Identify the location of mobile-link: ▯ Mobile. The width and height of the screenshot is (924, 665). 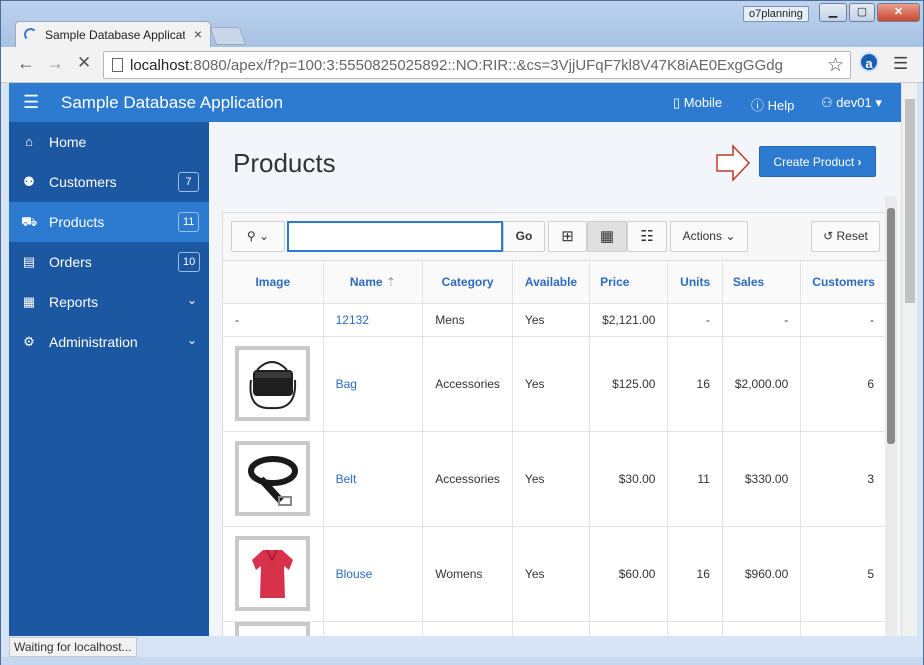
(697, 103).